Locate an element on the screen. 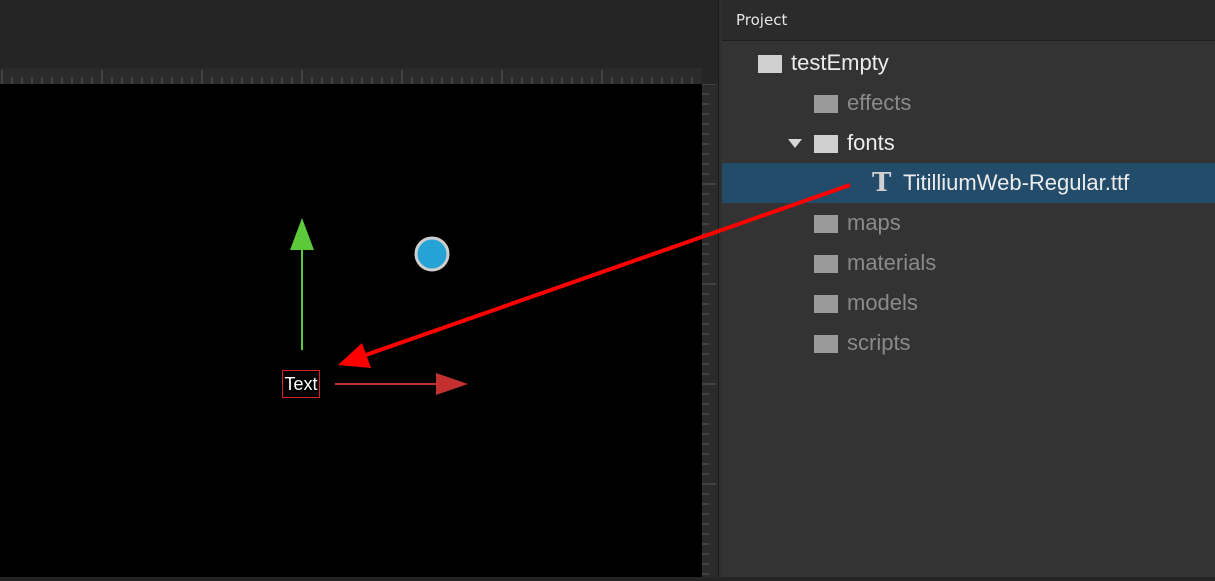 The width and height of the screenshot is (1215, 581). tree-item-label: testEmpty is located at coordinates (840, 62).